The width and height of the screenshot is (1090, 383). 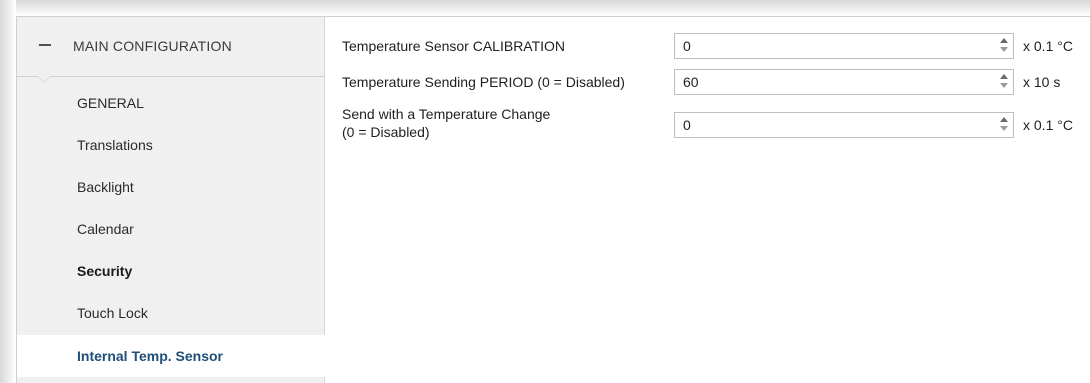 I want to click on sidebar-item-label: Security, so click(x=105, y=271).